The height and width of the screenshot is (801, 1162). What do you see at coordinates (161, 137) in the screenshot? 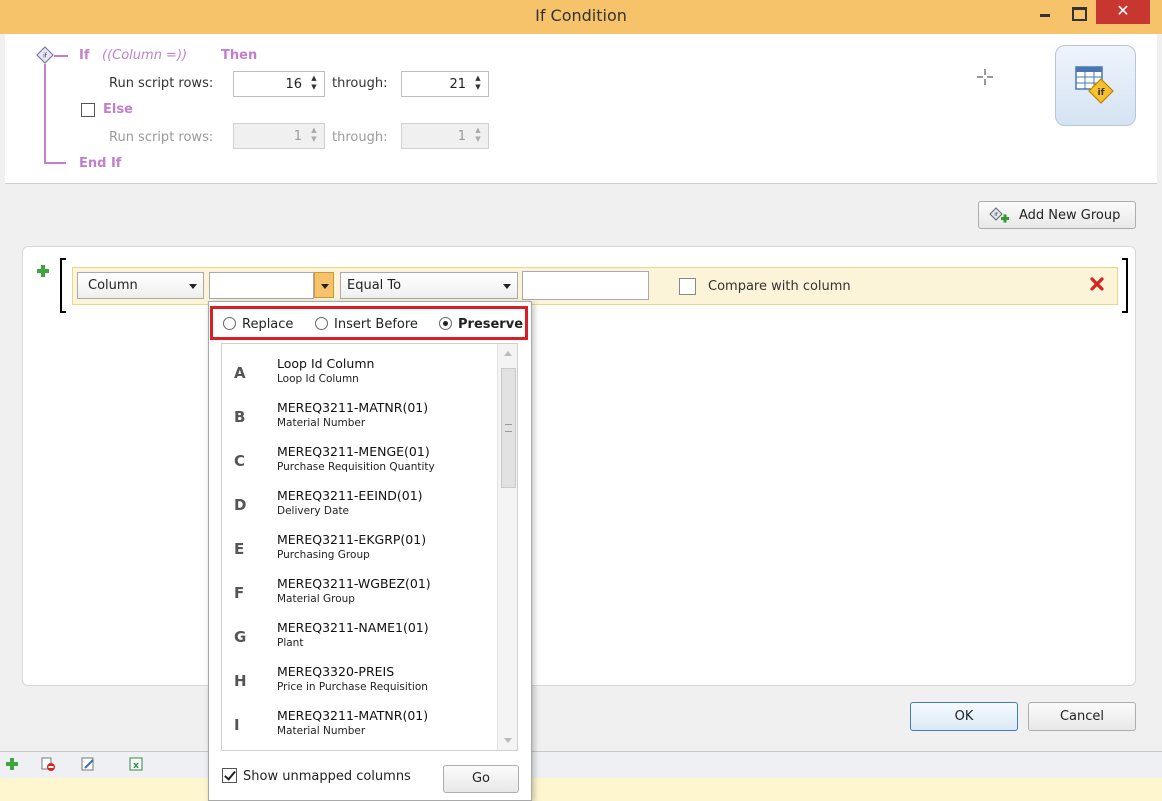
I see `else-run-rows-label: Run script rows:` at bounding box center [161, 137].